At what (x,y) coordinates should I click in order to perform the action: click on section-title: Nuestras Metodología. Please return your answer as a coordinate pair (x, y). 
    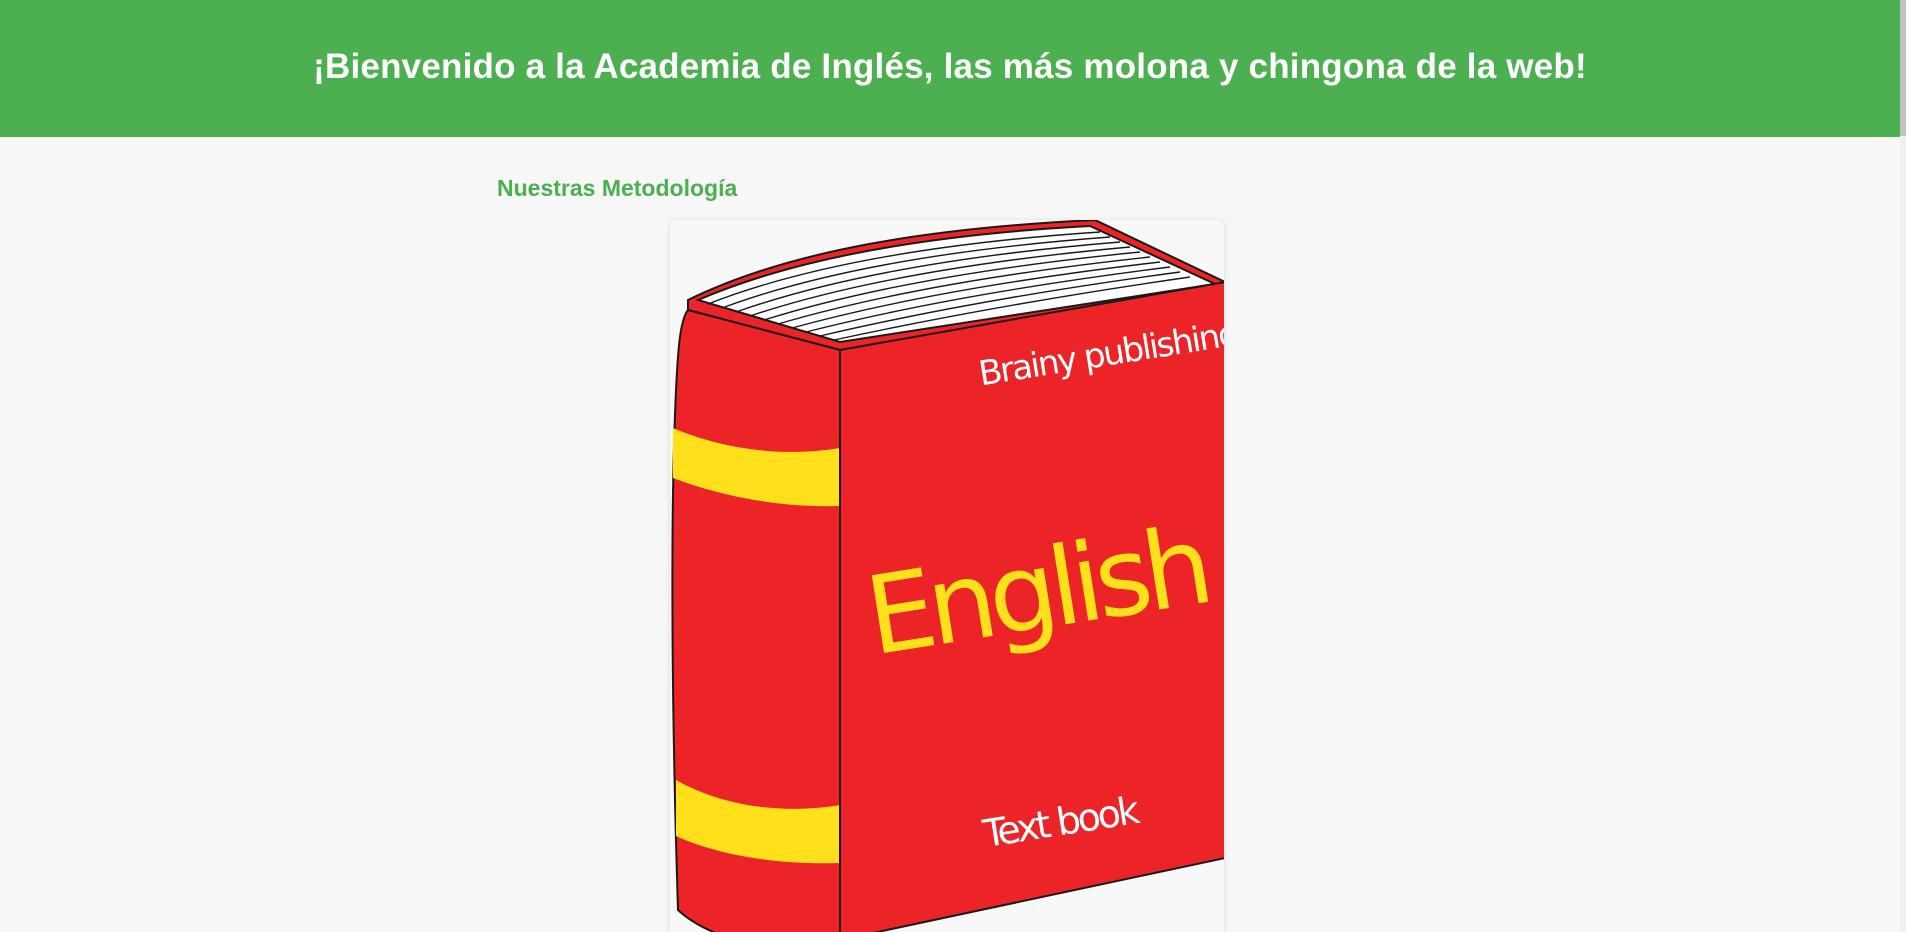
    Looking at the image, I should click on (617, 188).